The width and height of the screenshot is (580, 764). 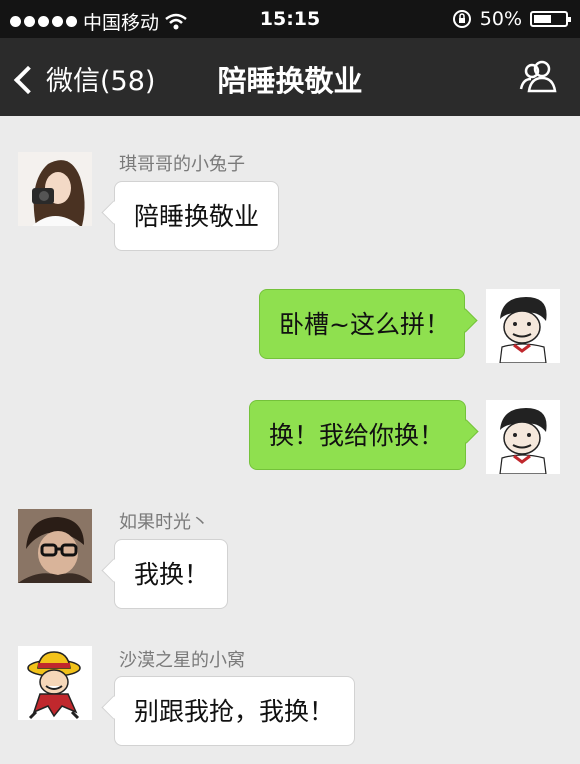 I want to click on message-text: 卧槽~这么拼！, so click(x=364, y=324).